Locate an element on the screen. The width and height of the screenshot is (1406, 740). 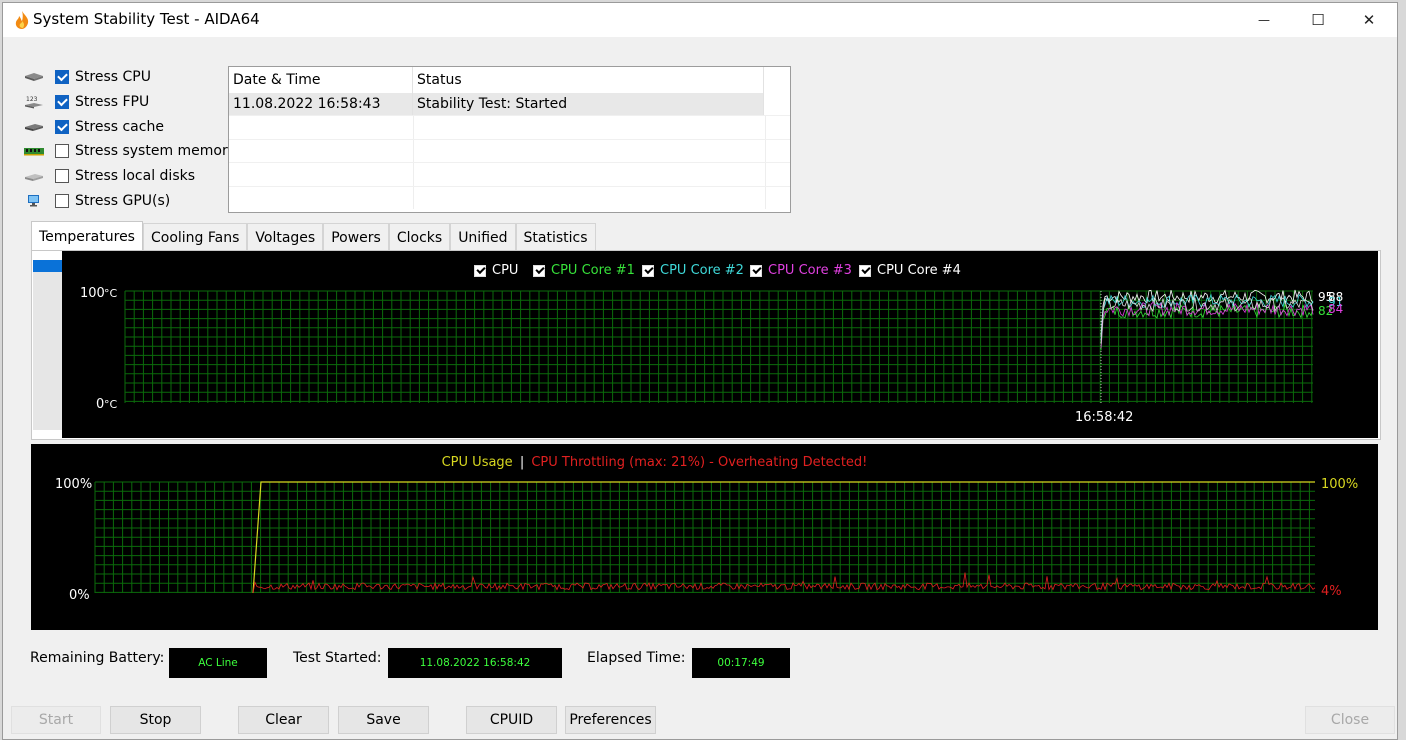
temp-end-value-3: 88 is located at coordinates (1335, 297).